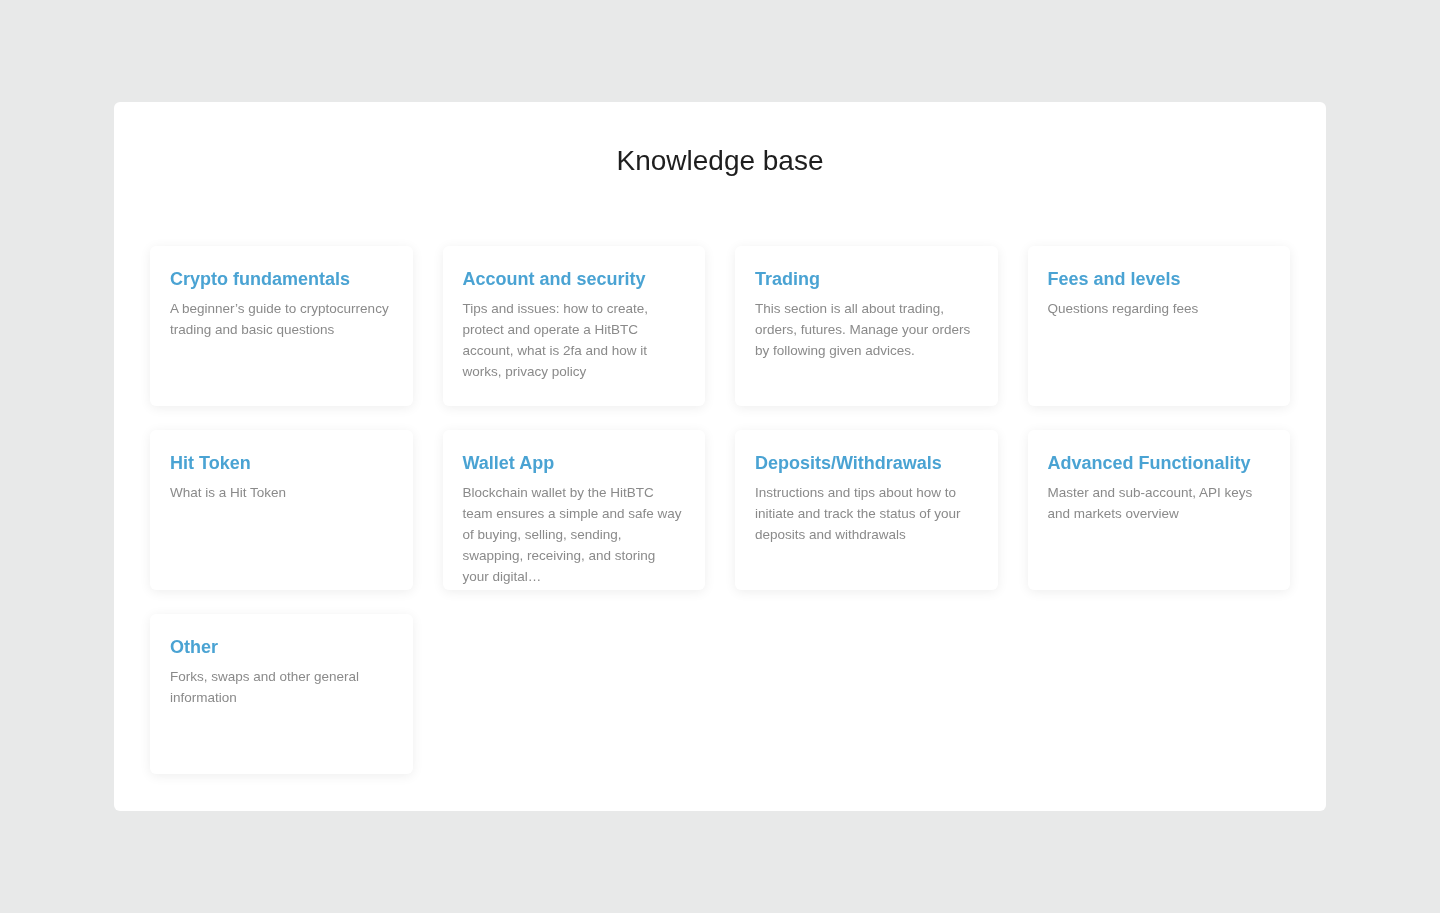 This screenshot has width=1440, height=913. What do you see at coordinates (229, 493) in the screenshot?
I see `card-description: What is a Hit Token` at bounding box center [229, 493].